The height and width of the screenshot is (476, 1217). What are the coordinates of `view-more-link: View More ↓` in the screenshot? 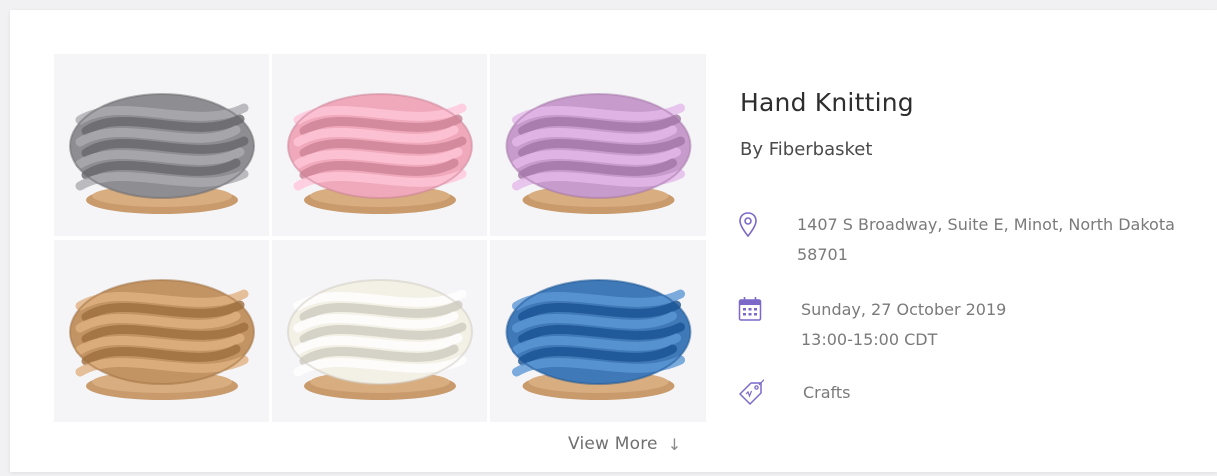 It's located at (624, 444).